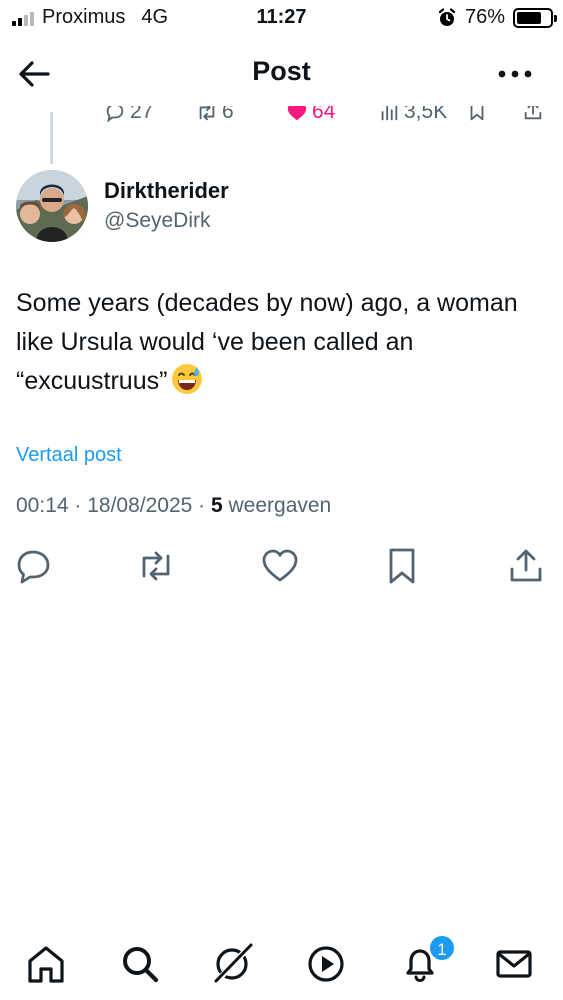  Describe the element at coordinates (389, 113) in the screenshot. I see `views-chart-icon` at that location.